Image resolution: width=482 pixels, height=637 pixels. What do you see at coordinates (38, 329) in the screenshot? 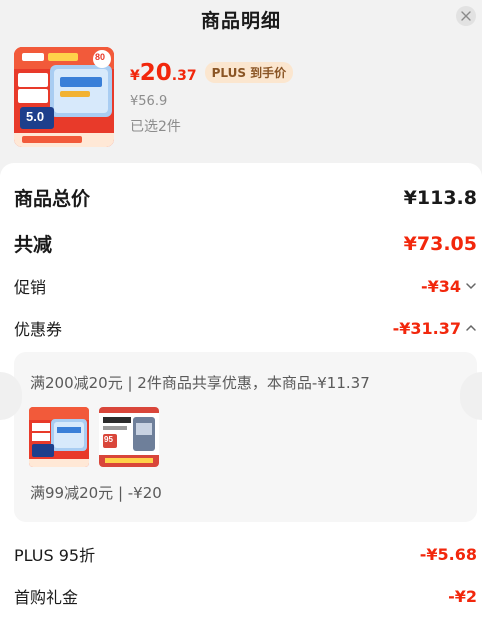
I see `coupon-label: 优惠券` at bounding box center [38, 329].